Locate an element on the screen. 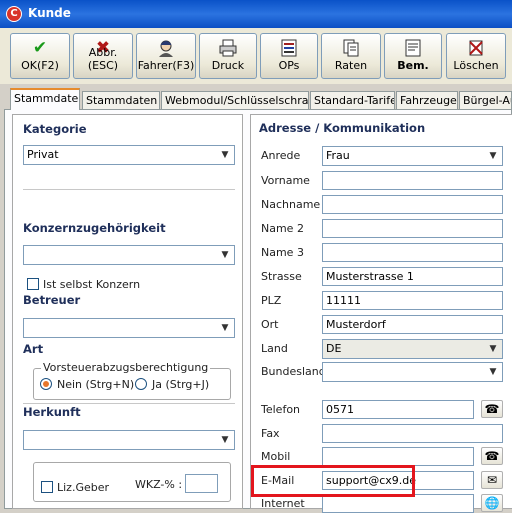  notes-button: Bem. is located at coordinates (413, 56).